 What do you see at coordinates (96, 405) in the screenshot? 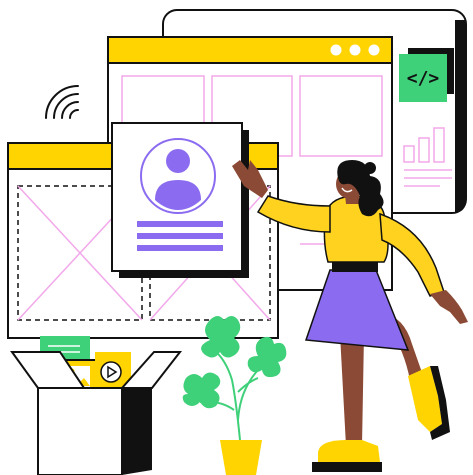
I see `open-box` at bounding box center [96, 405].